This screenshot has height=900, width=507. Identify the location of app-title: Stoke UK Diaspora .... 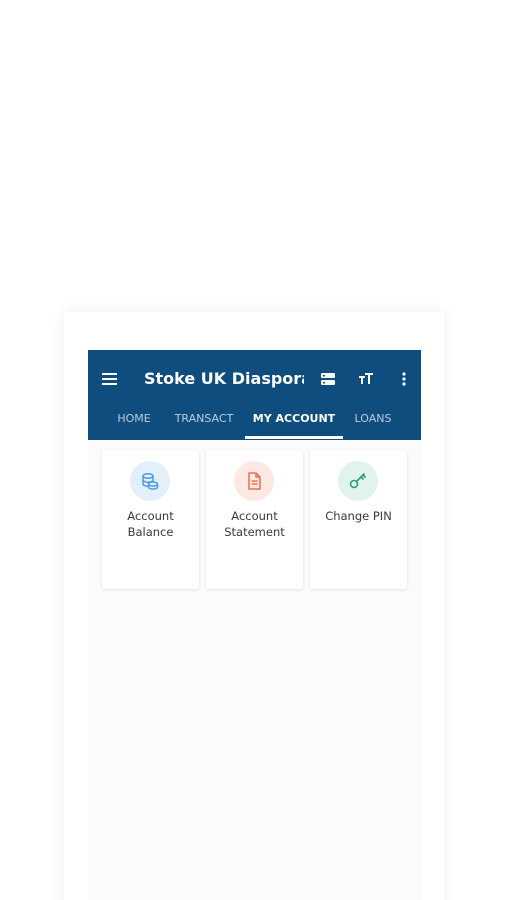
(224, 378).